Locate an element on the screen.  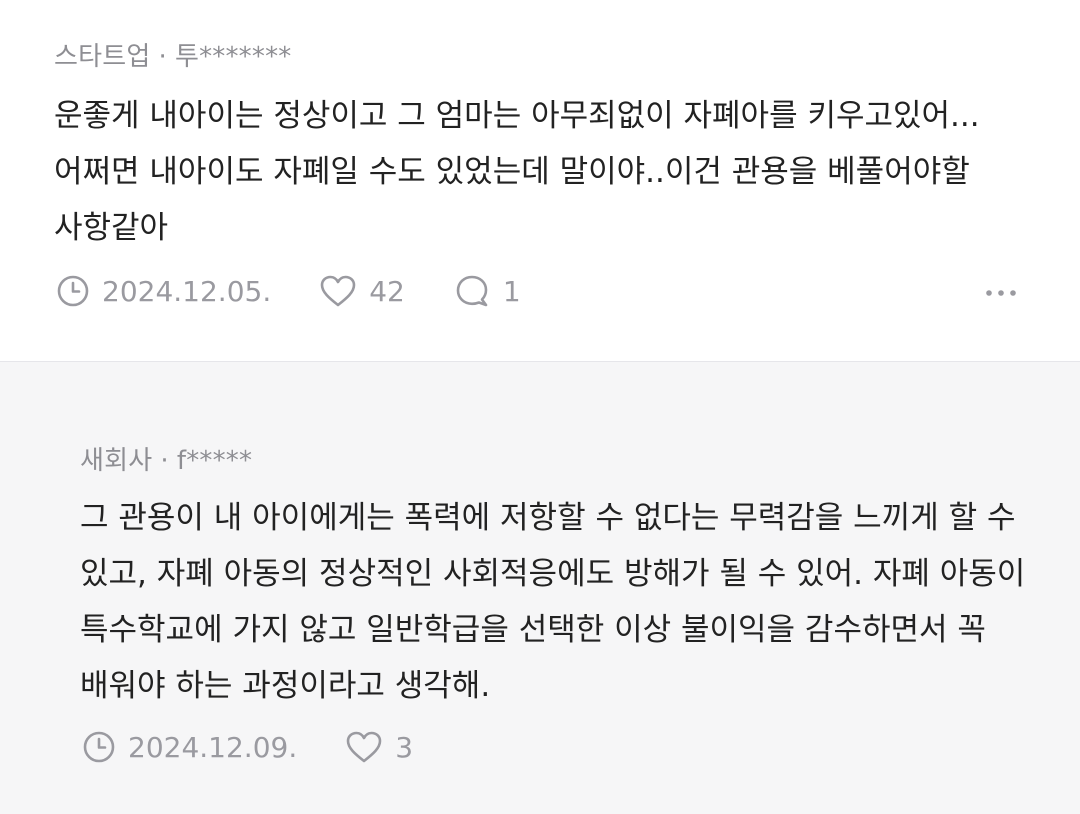
comment-date: 2024.12.05. is located at coordinates (163, 291).